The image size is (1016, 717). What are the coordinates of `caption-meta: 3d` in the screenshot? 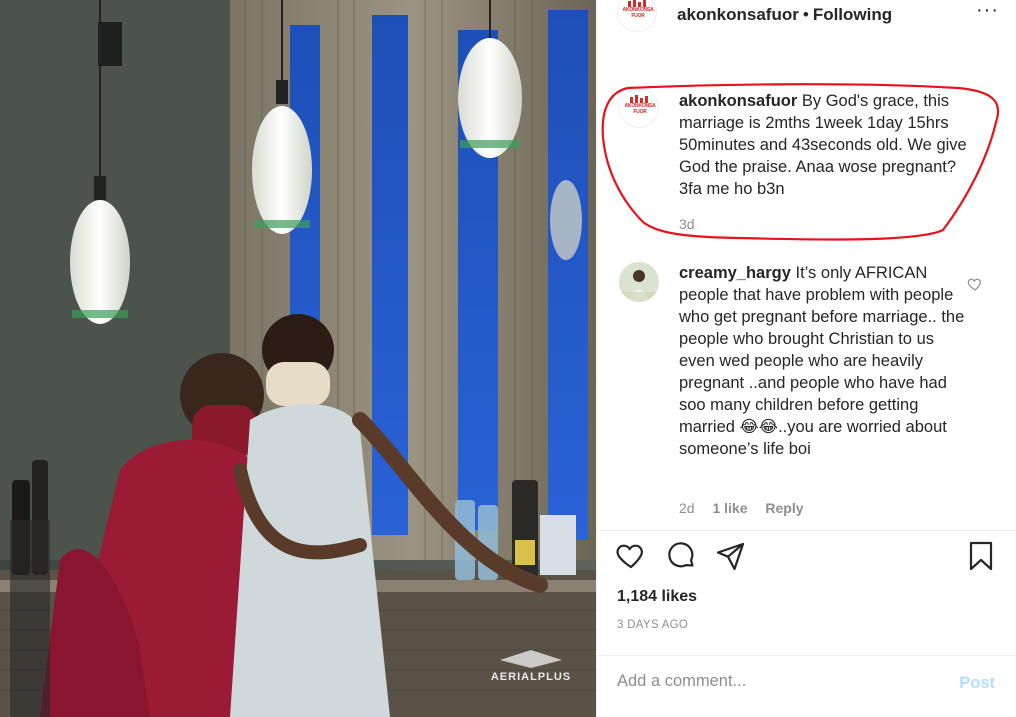 It's located at (694, 224).